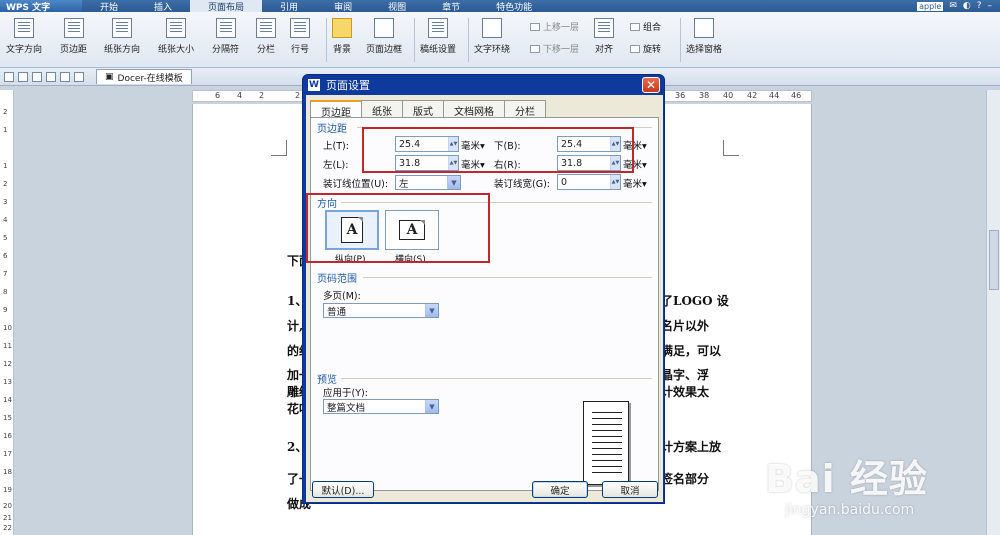 The image size is (1000, 535). What do you see at coordinates (691, 350) in the screenshot?
I see `doc-line: 满足，可以` at bounding box center [691, 350].